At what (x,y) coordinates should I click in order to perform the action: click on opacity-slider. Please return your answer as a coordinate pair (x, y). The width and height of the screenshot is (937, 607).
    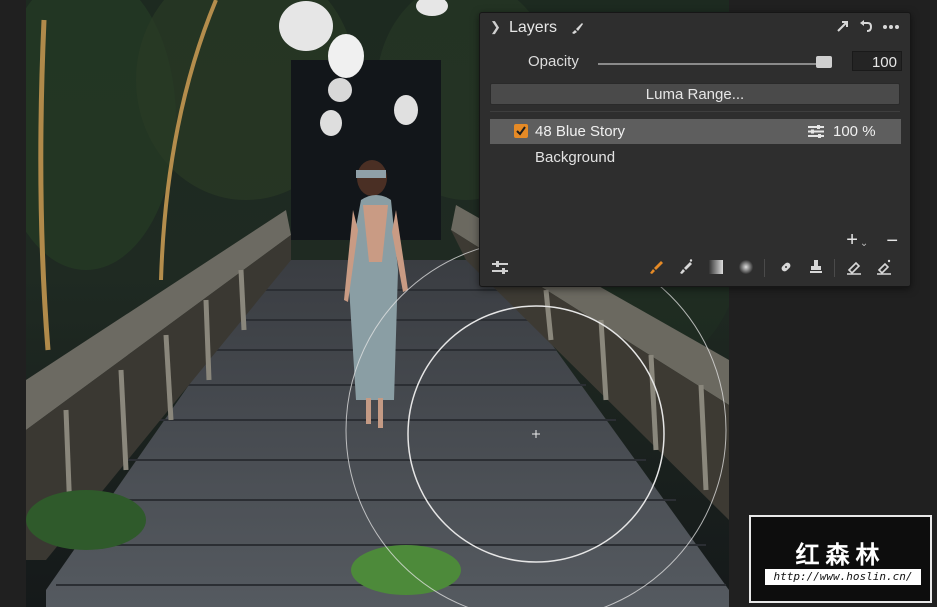
    Looking at the image, I should click on (713, 64).